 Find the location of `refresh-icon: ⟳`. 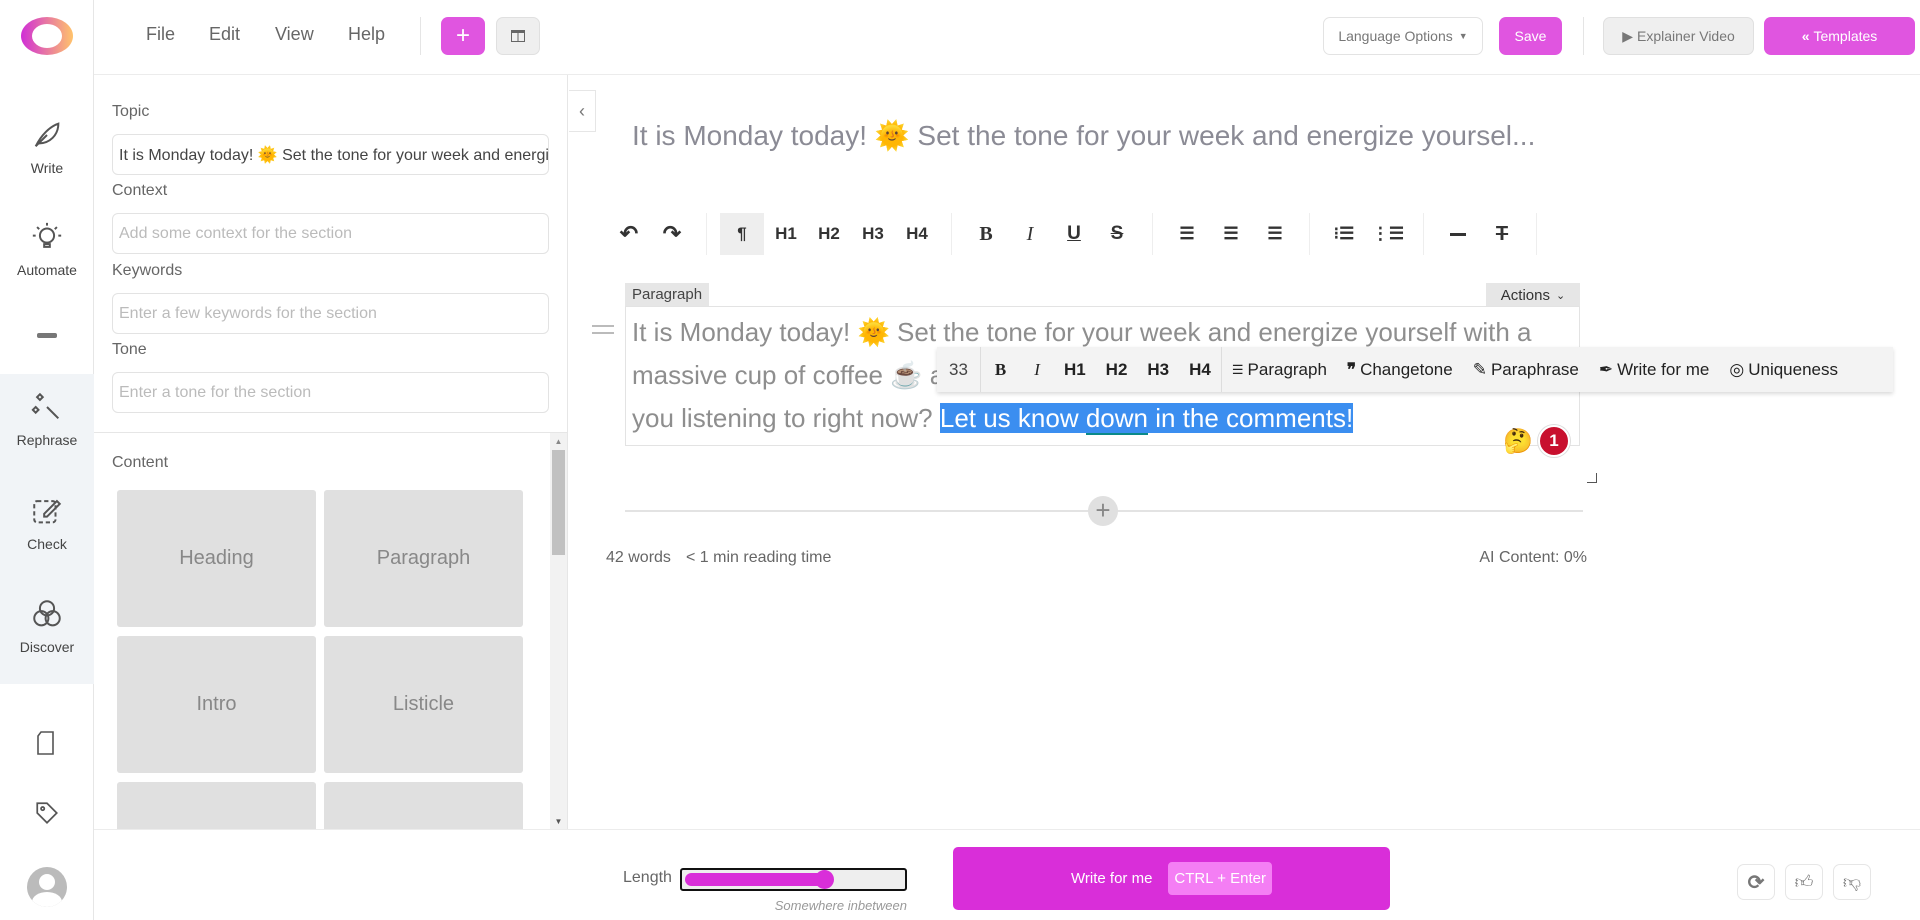

refresh-icon: ⟳ is located at coordinates (1756, 882).